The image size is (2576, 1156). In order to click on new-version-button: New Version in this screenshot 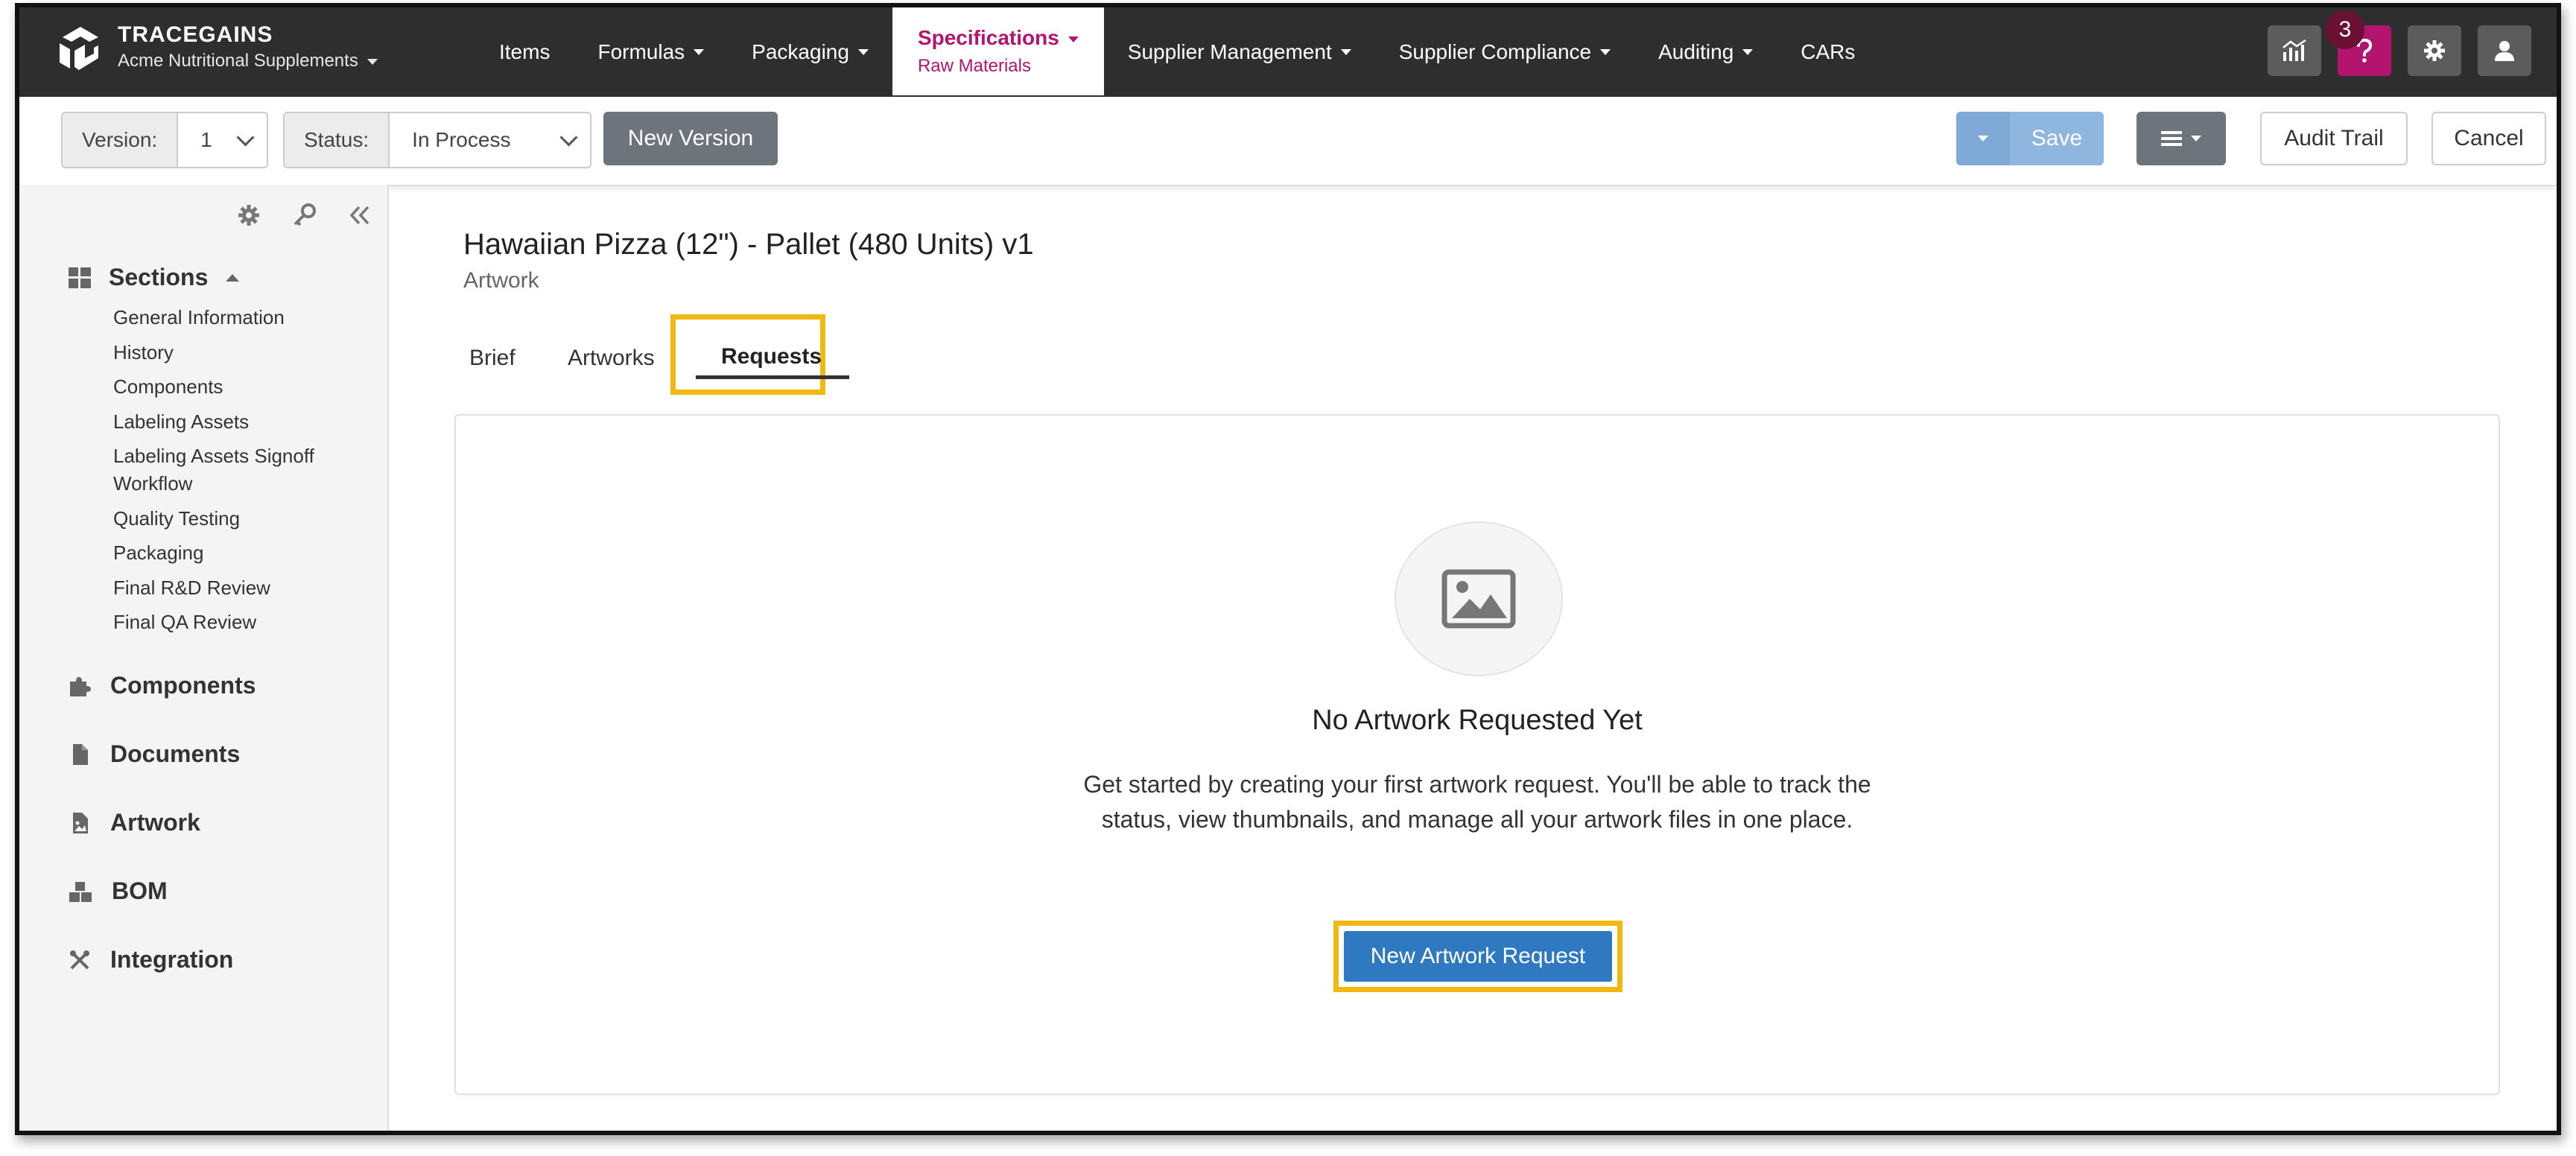, I will do `click(691, 138)`.